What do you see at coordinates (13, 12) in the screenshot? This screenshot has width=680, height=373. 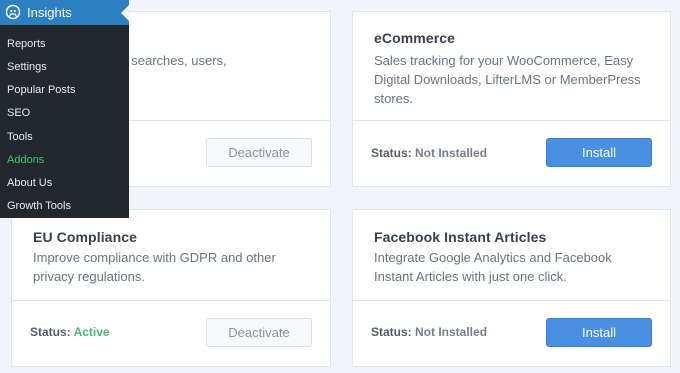 I see `insights-logo-icon` at bounding box center [13, 12].